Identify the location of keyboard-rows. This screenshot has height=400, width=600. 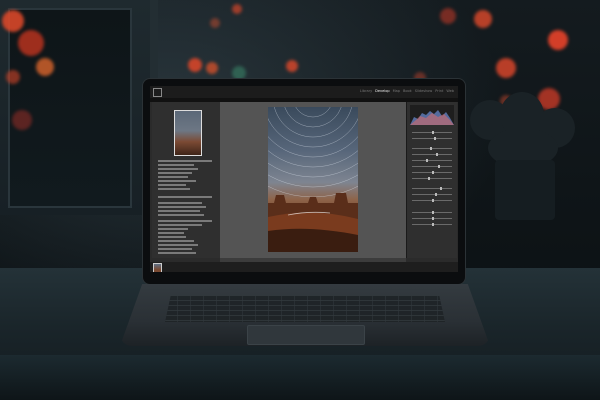
(305, 309).